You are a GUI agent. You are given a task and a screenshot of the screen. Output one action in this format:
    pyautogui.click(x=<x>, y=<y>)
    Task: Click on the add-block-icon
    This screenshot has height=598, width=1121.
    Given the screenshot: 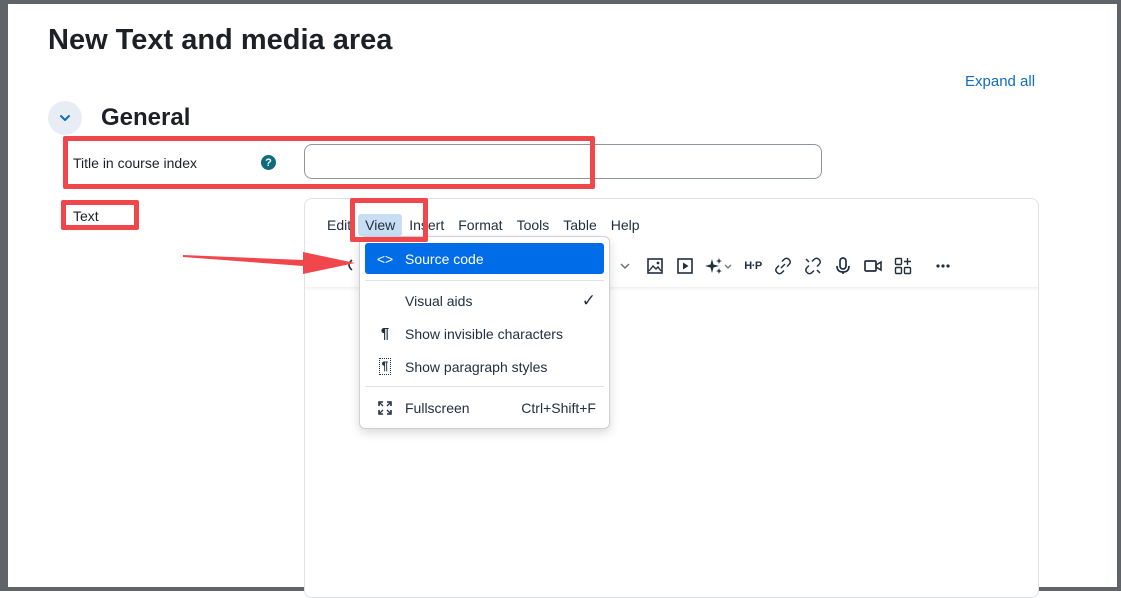 What is the action you would take?
    pyautogui.click(x=903, y=266)
    